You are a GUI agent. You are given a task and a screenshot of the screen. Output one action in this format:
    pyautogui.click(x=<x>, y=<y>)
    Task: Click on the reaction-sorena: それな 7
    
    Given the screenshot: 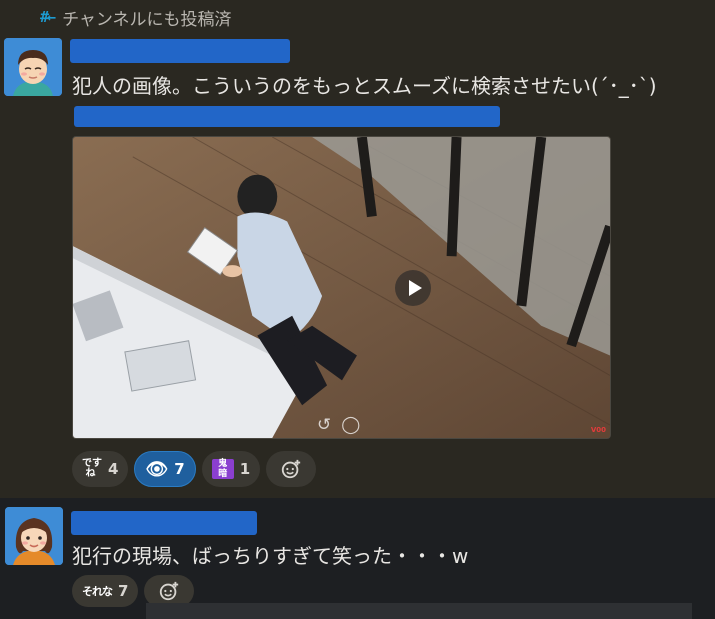 What is the action you would take?
    pyautogui.click(x=105, y=591)
    